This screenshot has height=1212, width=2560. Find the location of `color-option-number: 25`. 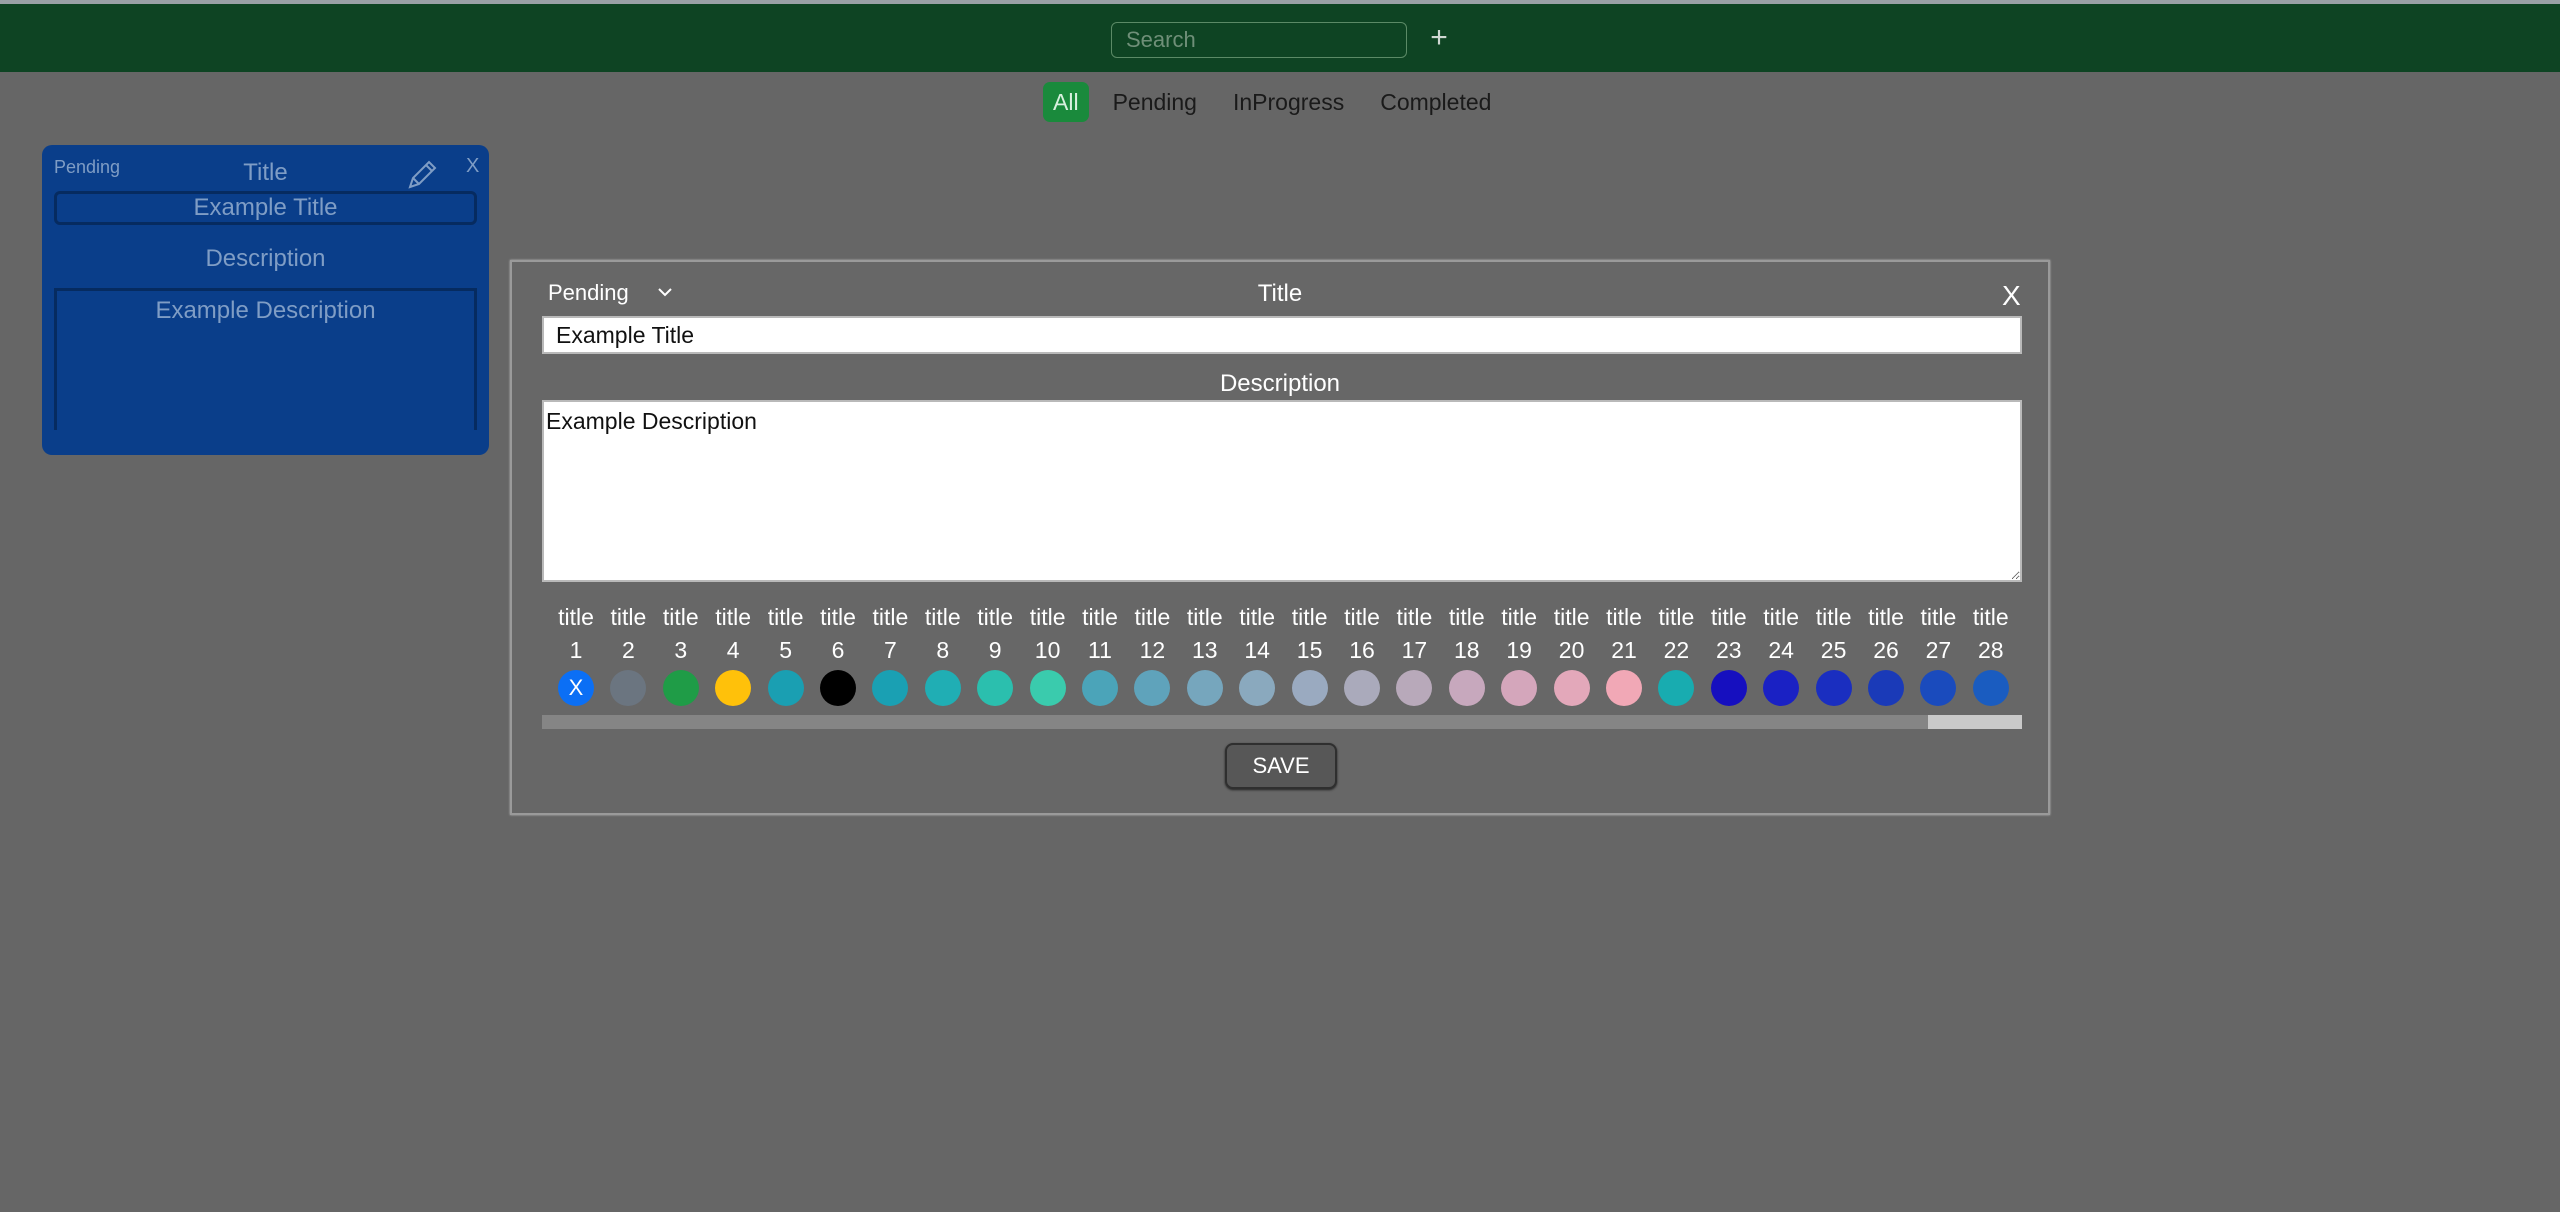

color-option-number: 25 is located at coordinates (1833, 650).